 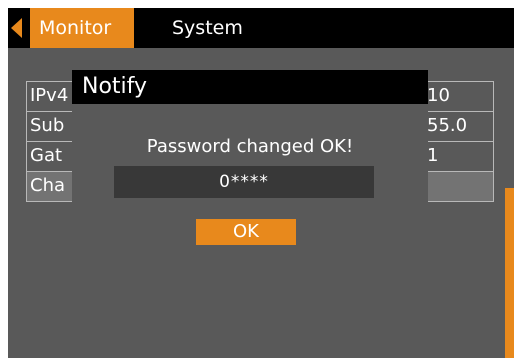 I want to click on settings-row-label: Sub, so click(x=47, y=125).